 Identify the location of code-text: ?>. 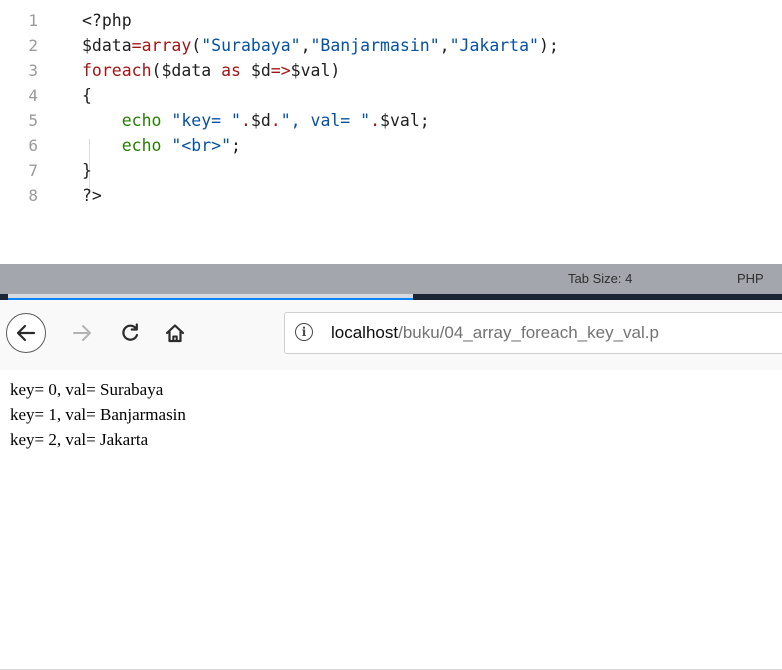
(92, 195).